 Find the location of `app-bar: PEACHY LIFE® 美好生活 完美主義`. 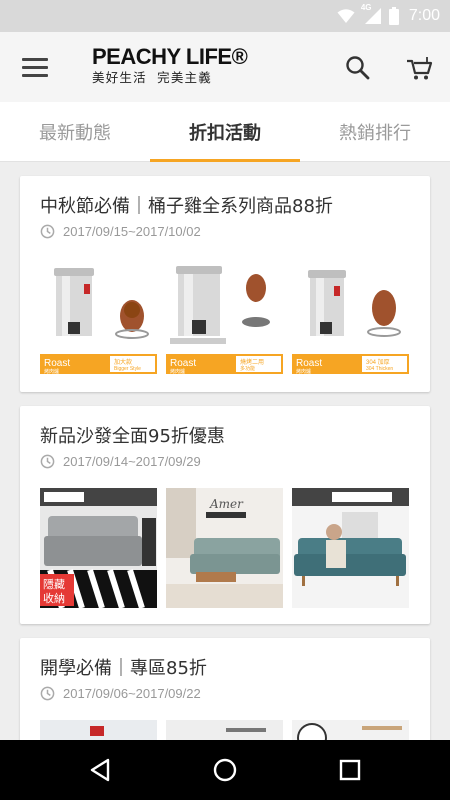

app-bar: PEACHY LIFE® 美好生活 完美主義 is located at coordinates (225, 67).